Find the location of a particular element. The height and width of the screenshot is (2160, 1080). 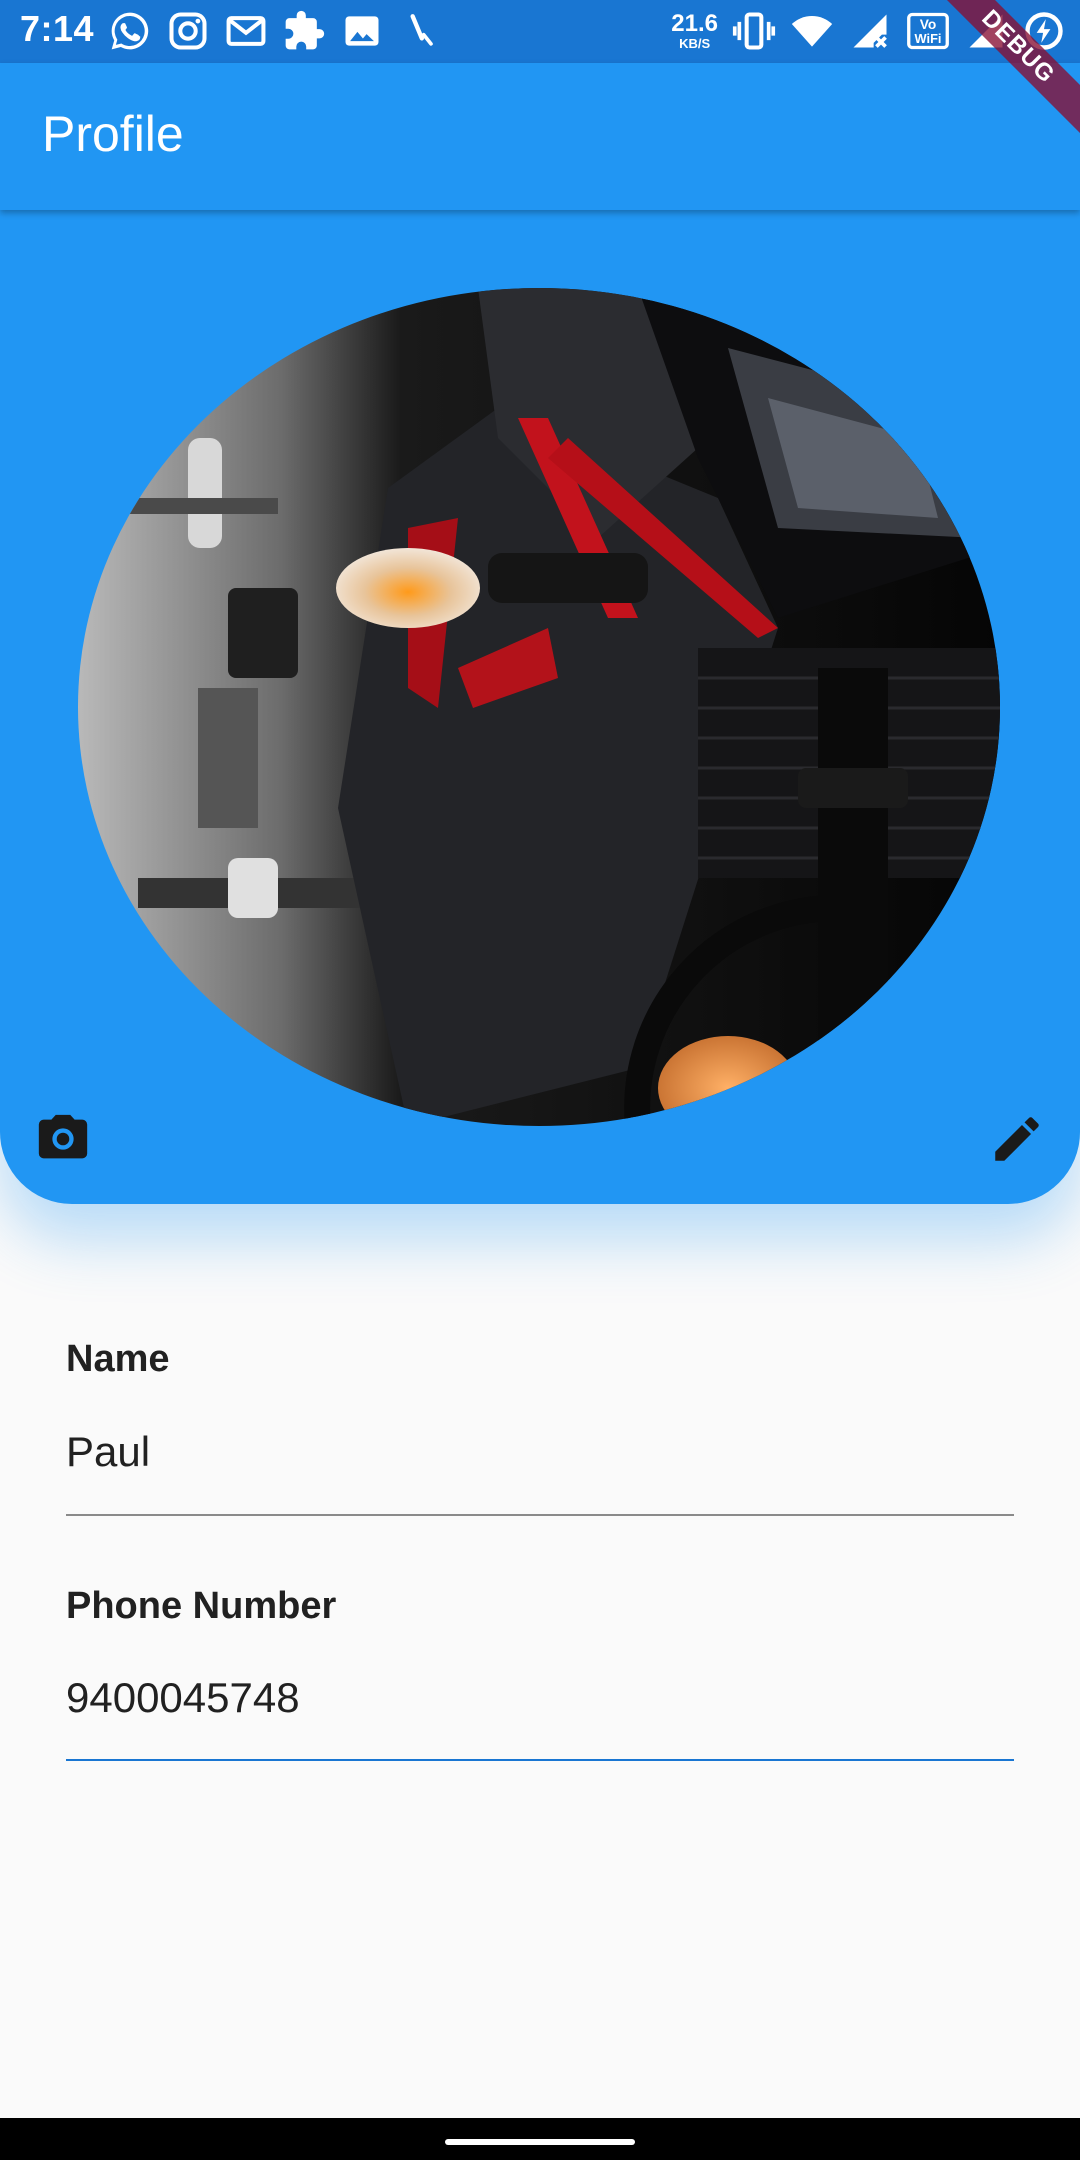

navigation-bar is located at coordinates (540, 2139).